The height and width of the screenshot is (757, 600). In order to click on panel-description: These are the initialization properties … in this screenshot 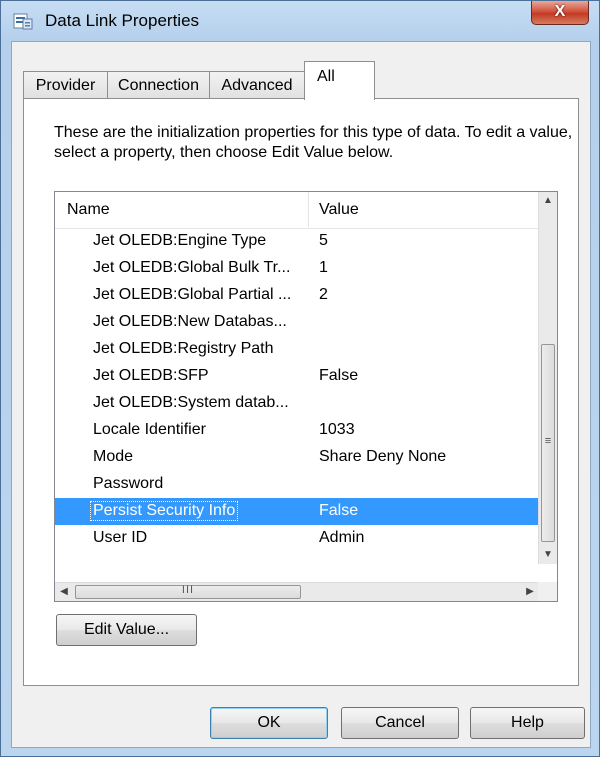, I will do `click(313, 142)`.